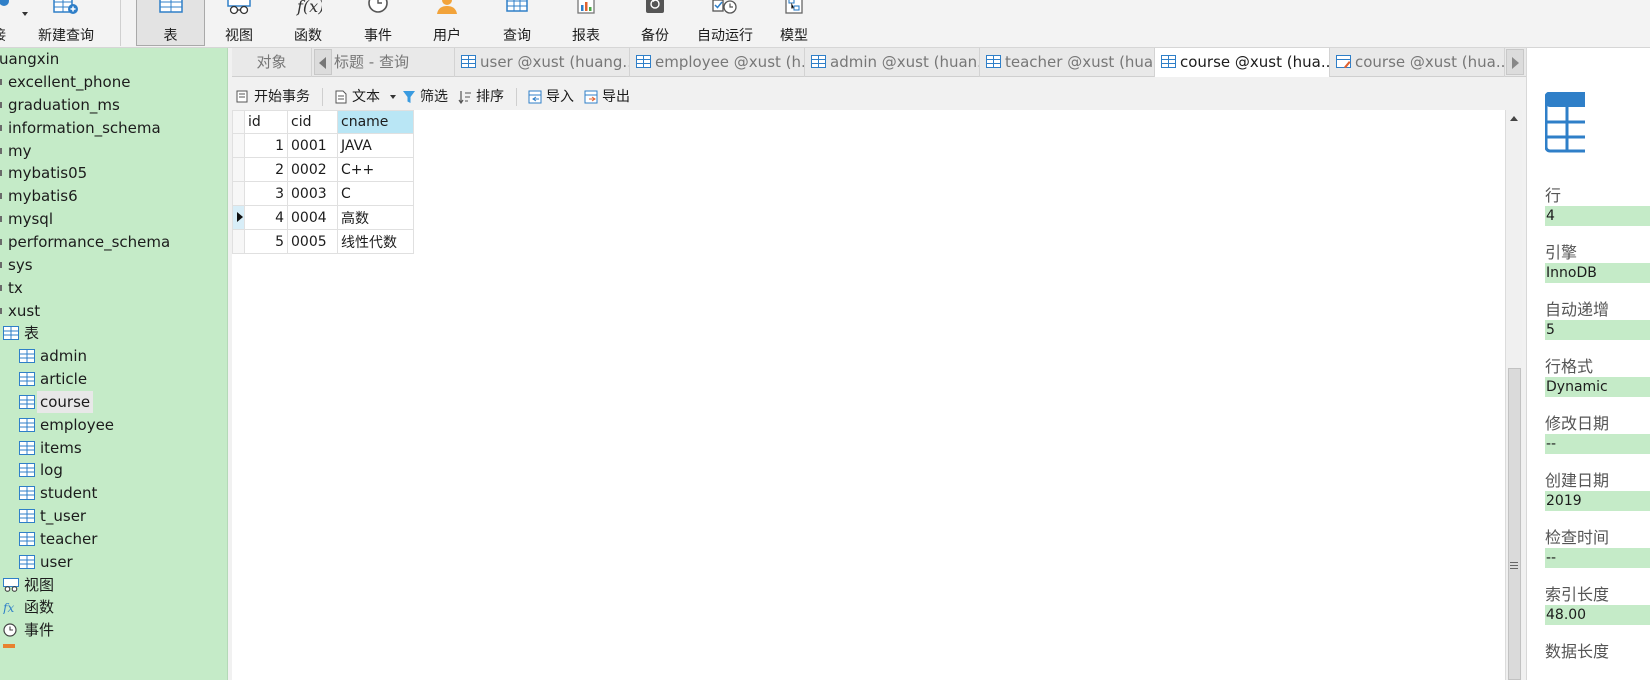 Image resolution: width=1650 pixels, height=680 pixels. I want to click on cell-id: 4, so click(266, 217).